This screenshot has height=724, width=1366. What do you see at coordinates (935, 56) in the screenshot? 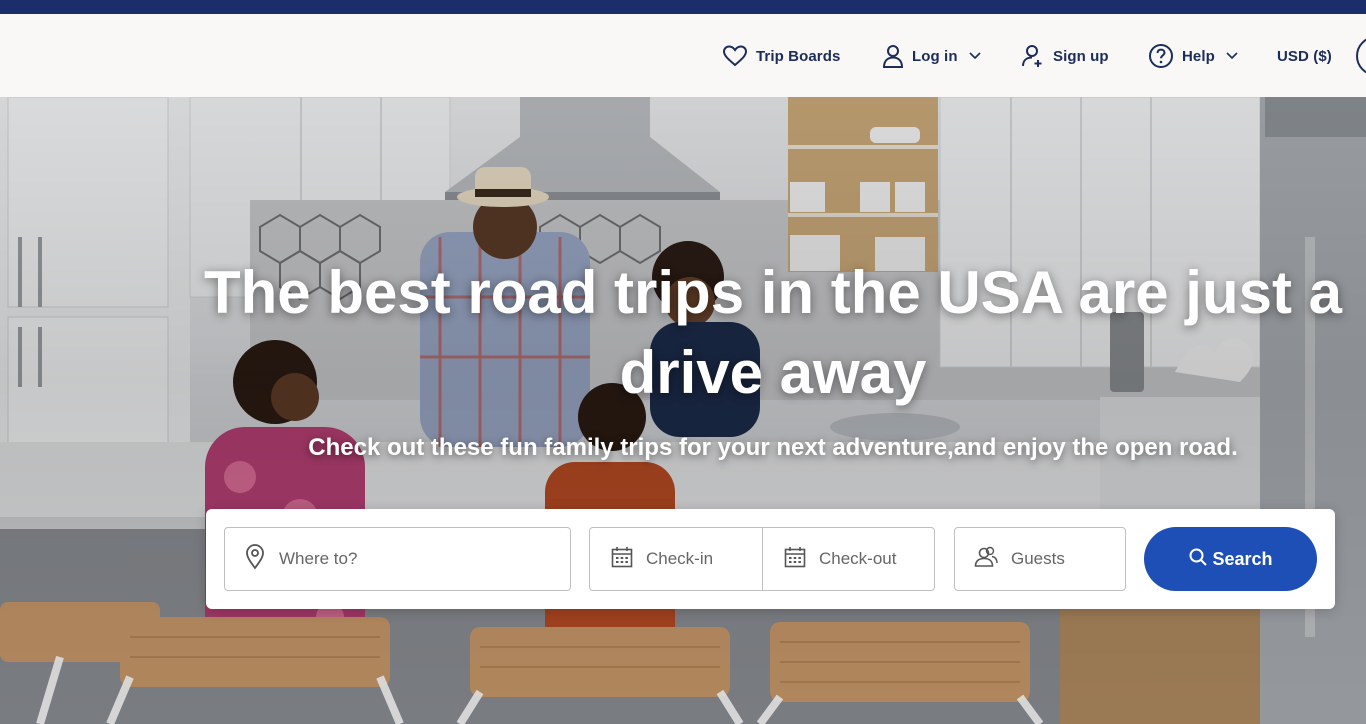
I see `log-in-label: Log in` at bounding box center [935, 56].